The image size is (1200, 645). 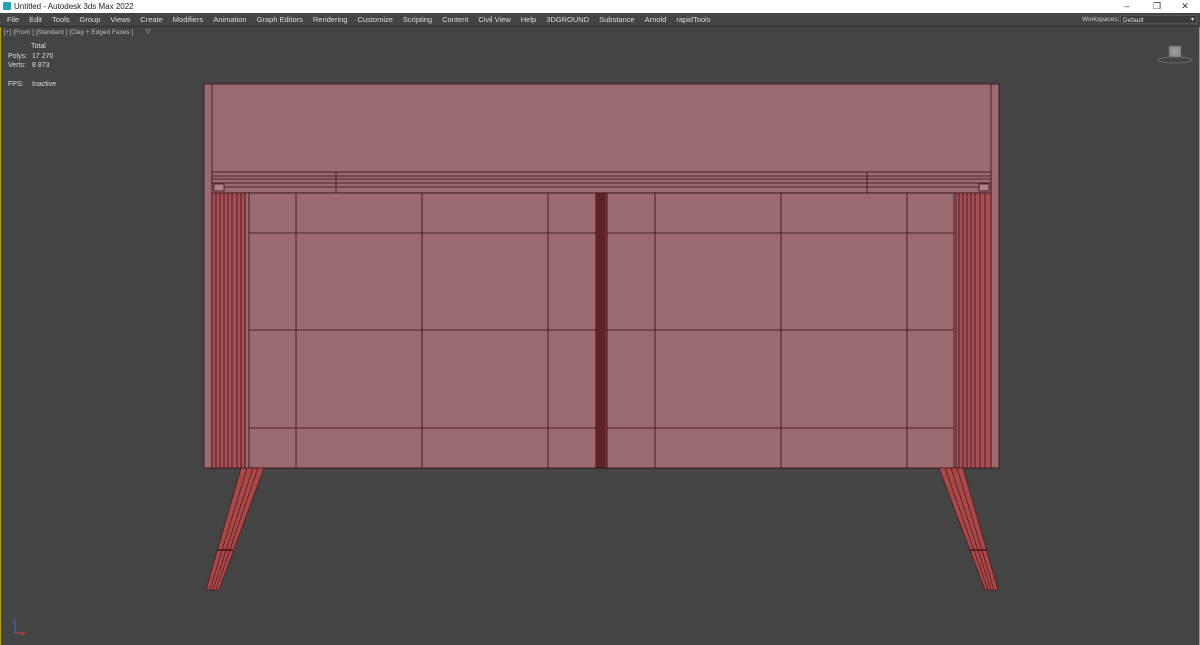 I want to click on menu-item-customize: Customize, so click(x=374, y=19).